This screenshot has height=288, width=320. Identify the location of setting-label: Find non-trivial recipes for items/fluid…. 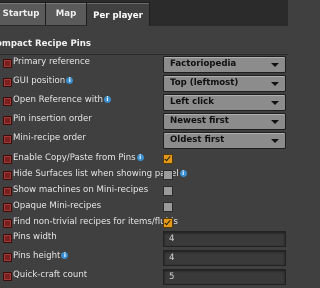
(95, 222).